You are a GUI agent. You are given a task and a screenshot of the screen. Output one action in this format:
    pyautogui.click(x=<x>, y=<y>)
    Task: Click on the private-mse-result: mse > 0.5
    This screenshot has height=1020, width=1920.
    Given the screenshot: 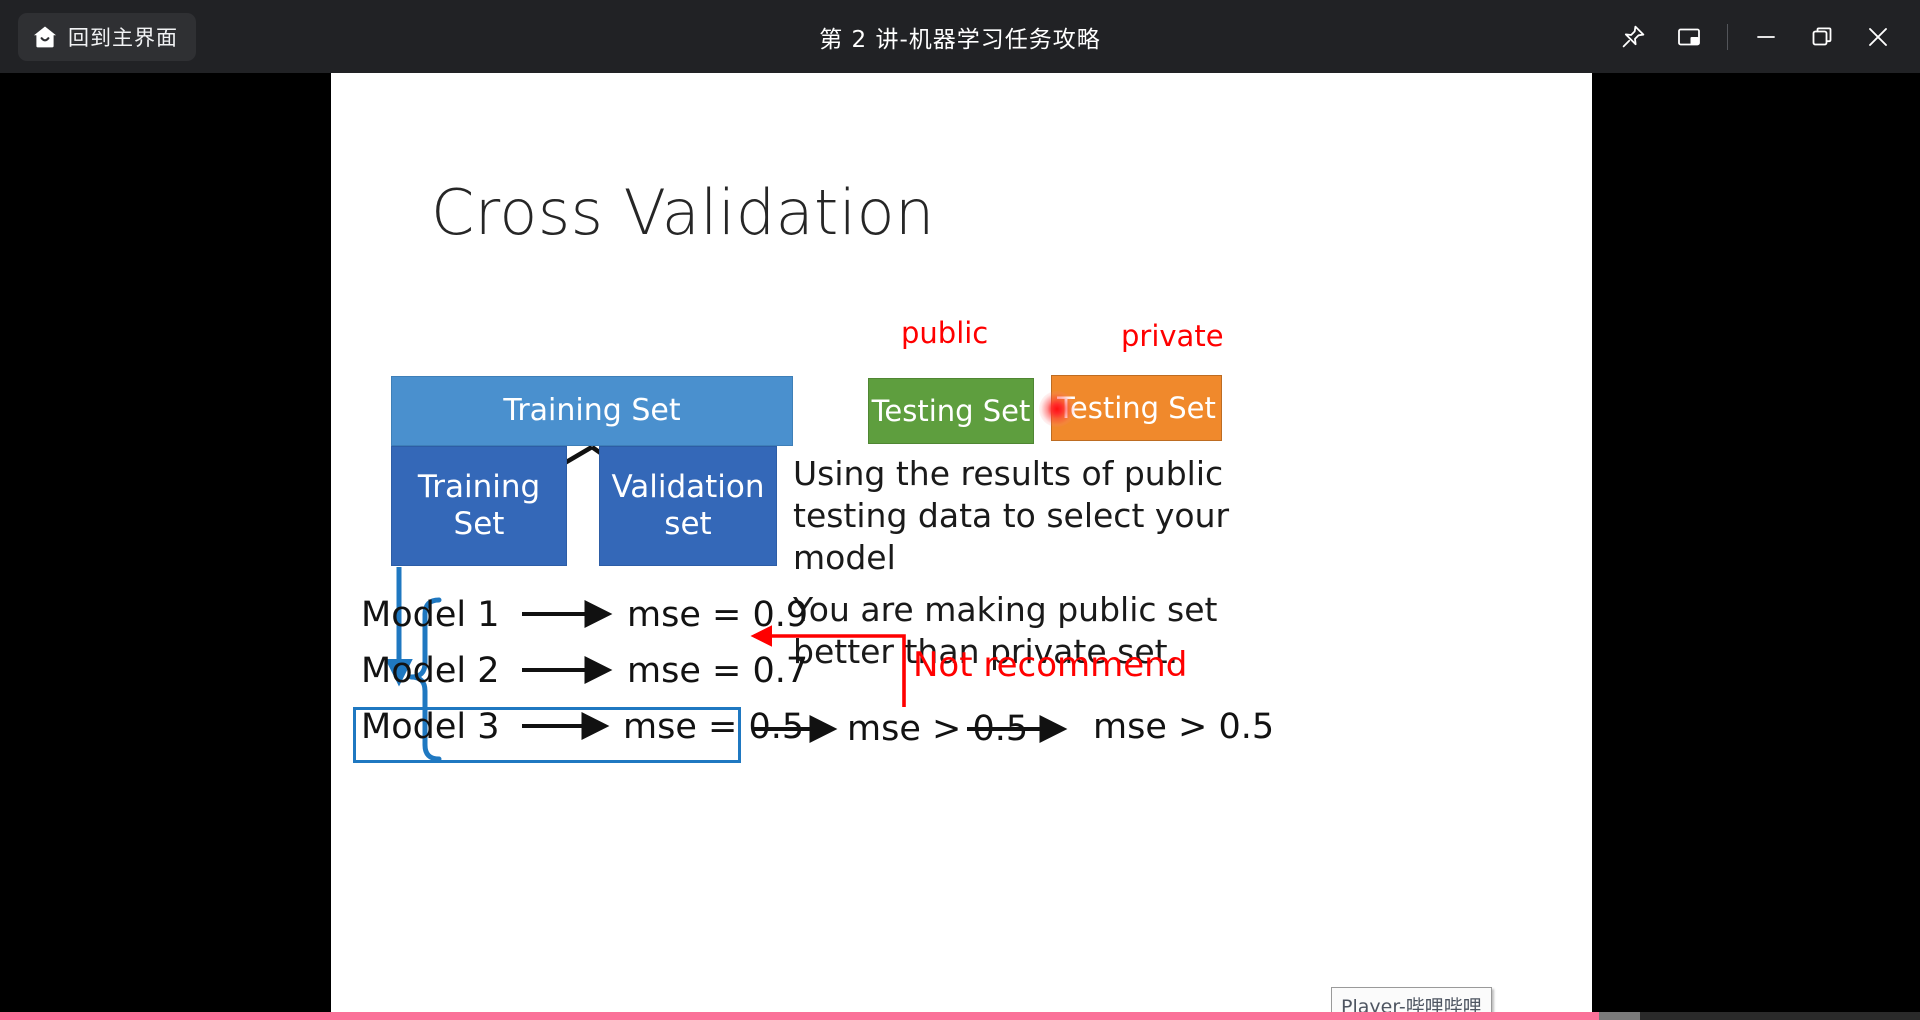 What is the action you would take?
    pyautogui.click(x=1184, y=727)
    